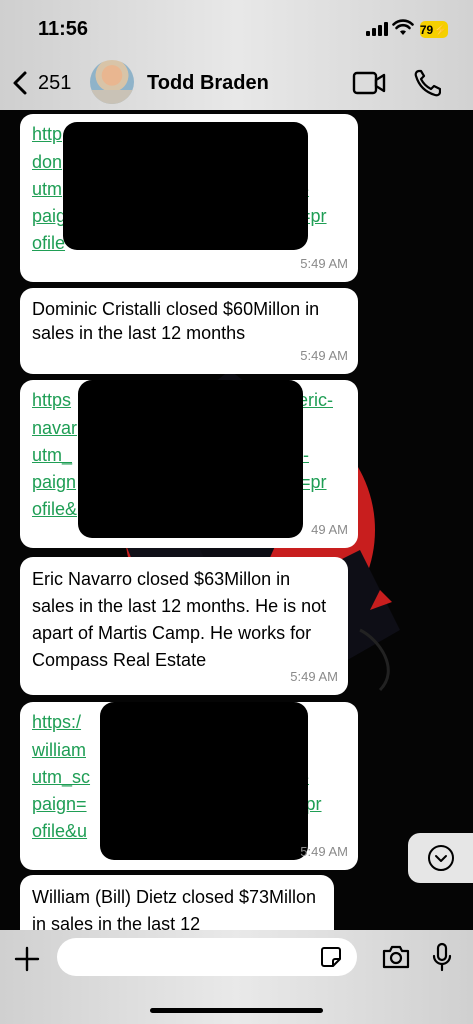 The image size is (473, 1024). What do you see at coordinates (403, 27) in the screenshot?
I see `wifi-icon` at bounding box center [403, 27].